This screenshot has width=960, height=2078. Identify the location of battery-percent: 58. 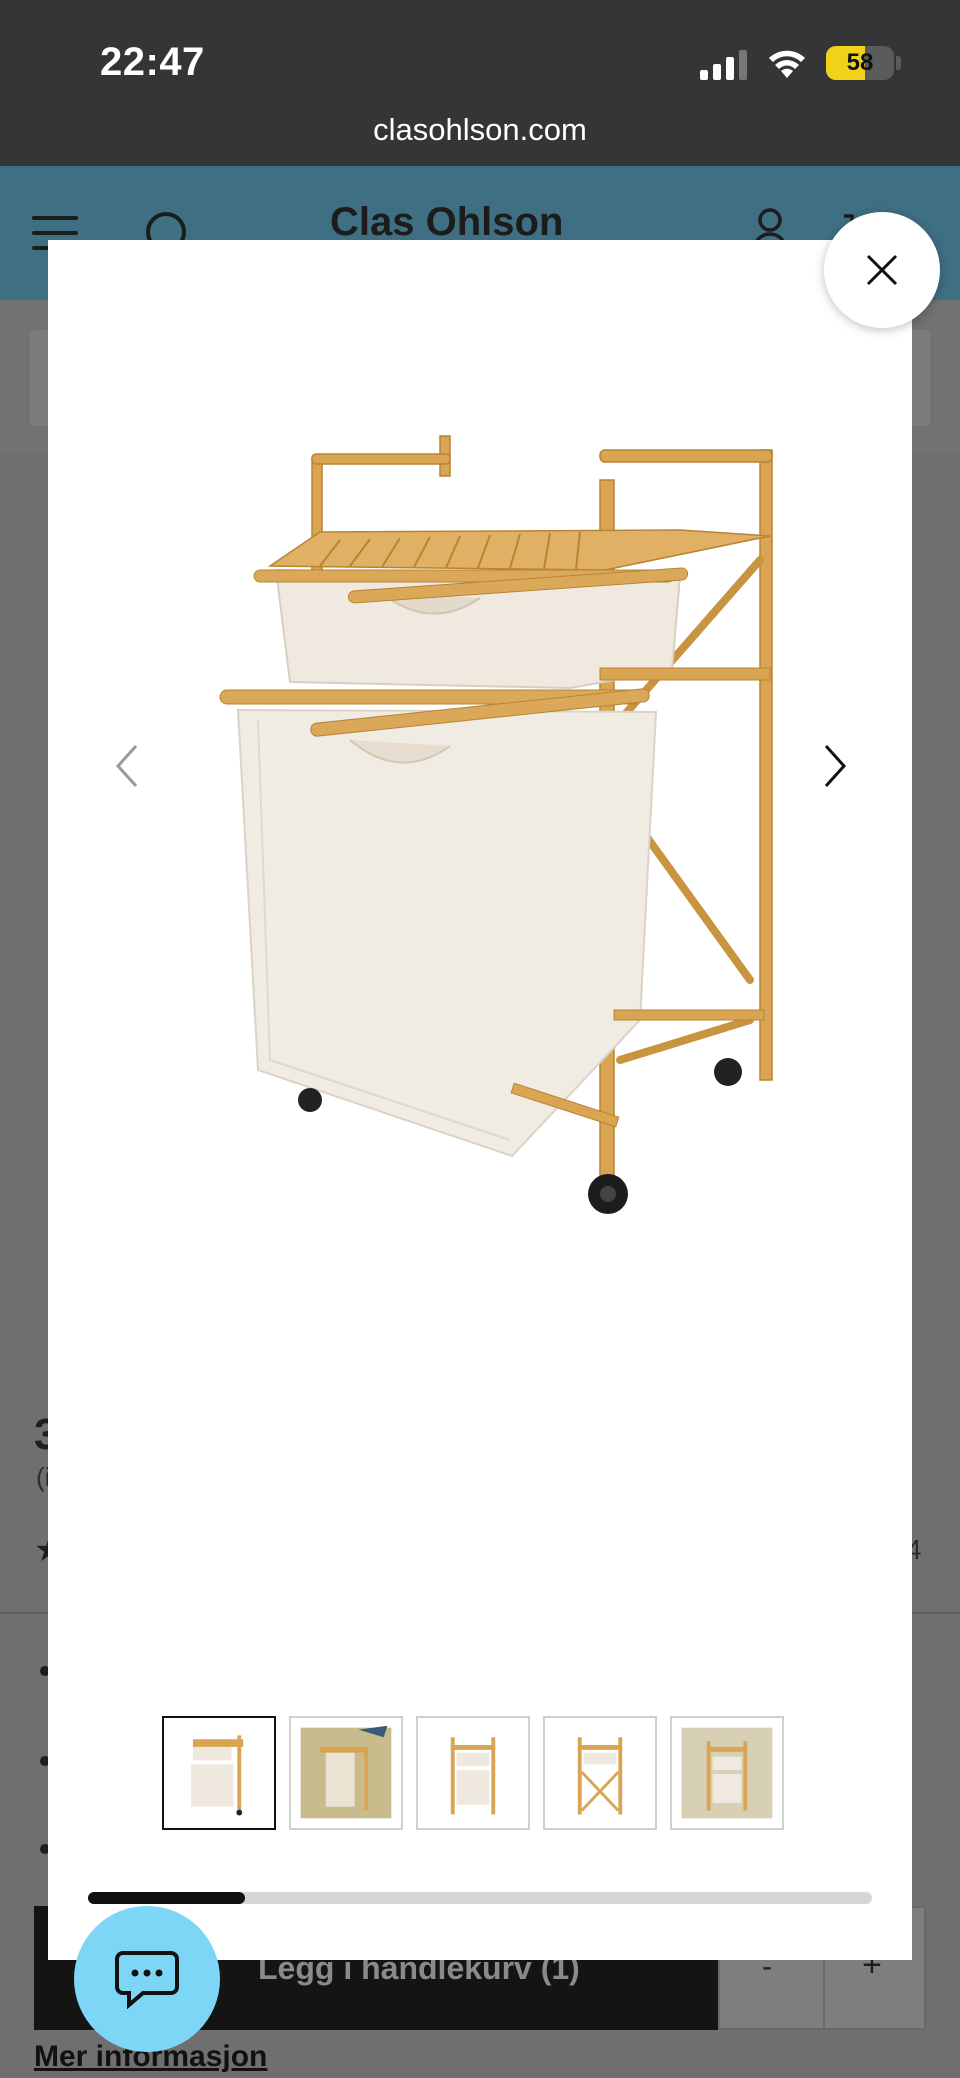
(860, 62).